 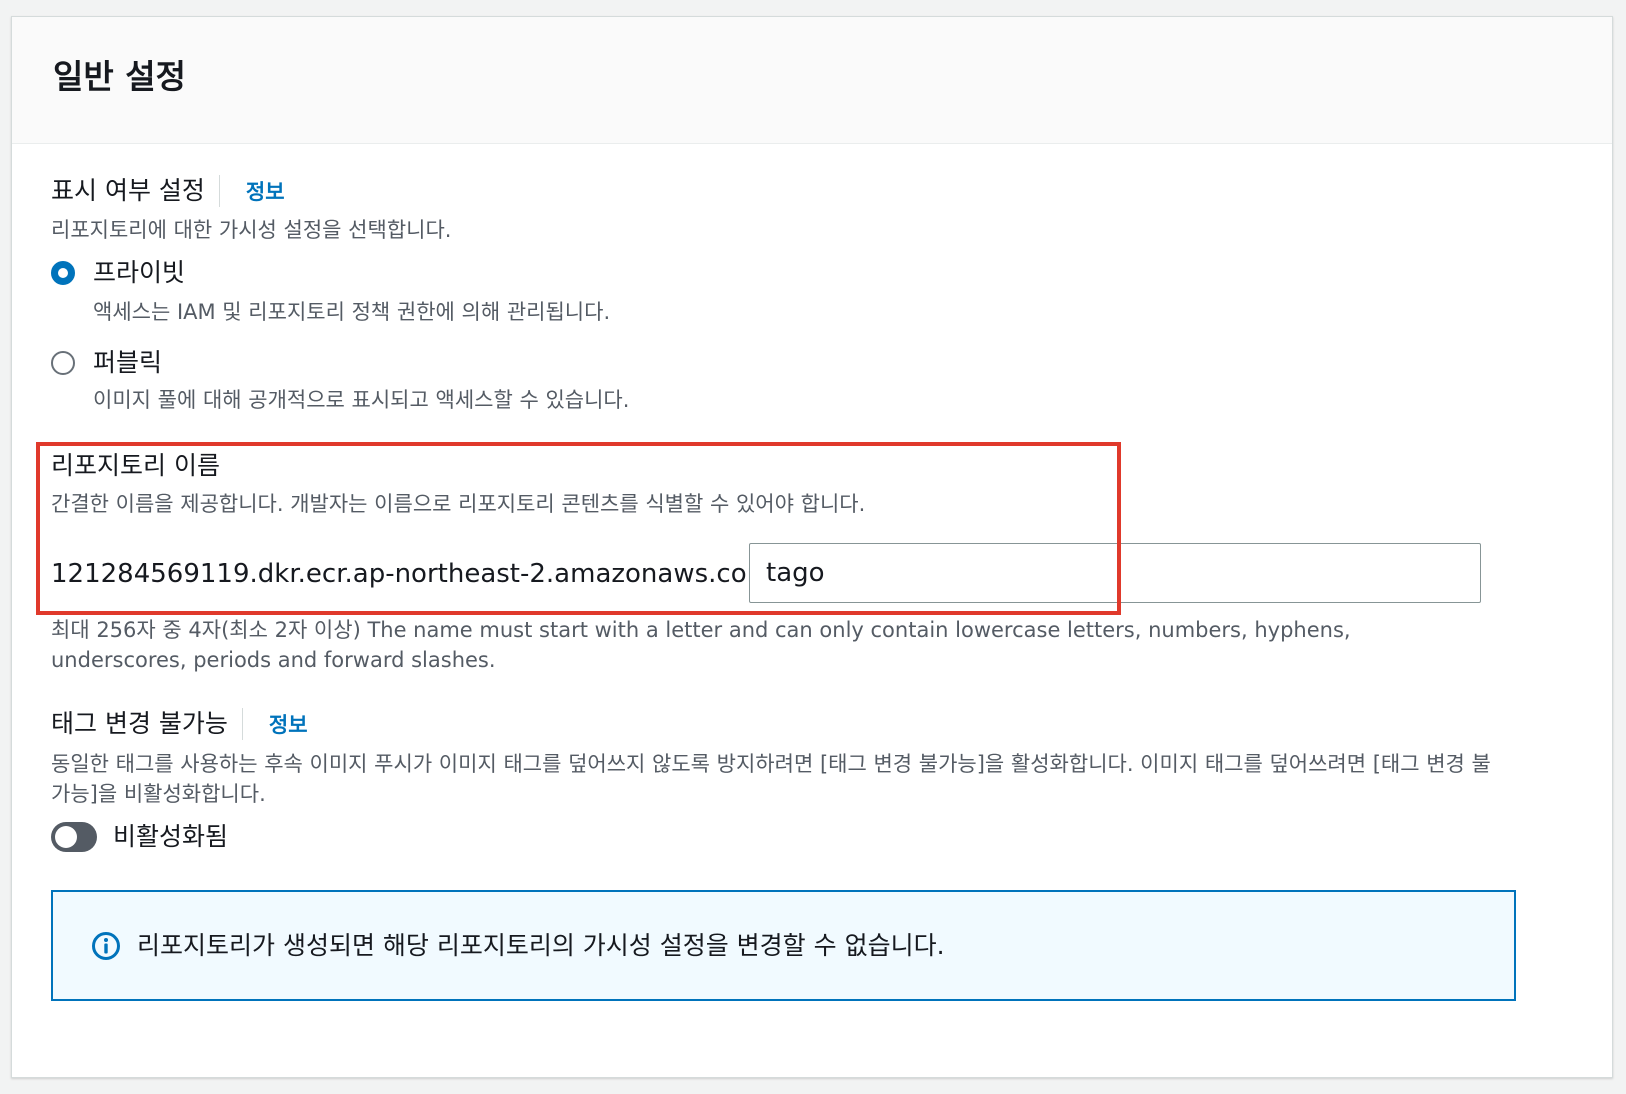 I want to click on private-radio, so click(x=63, y=273).